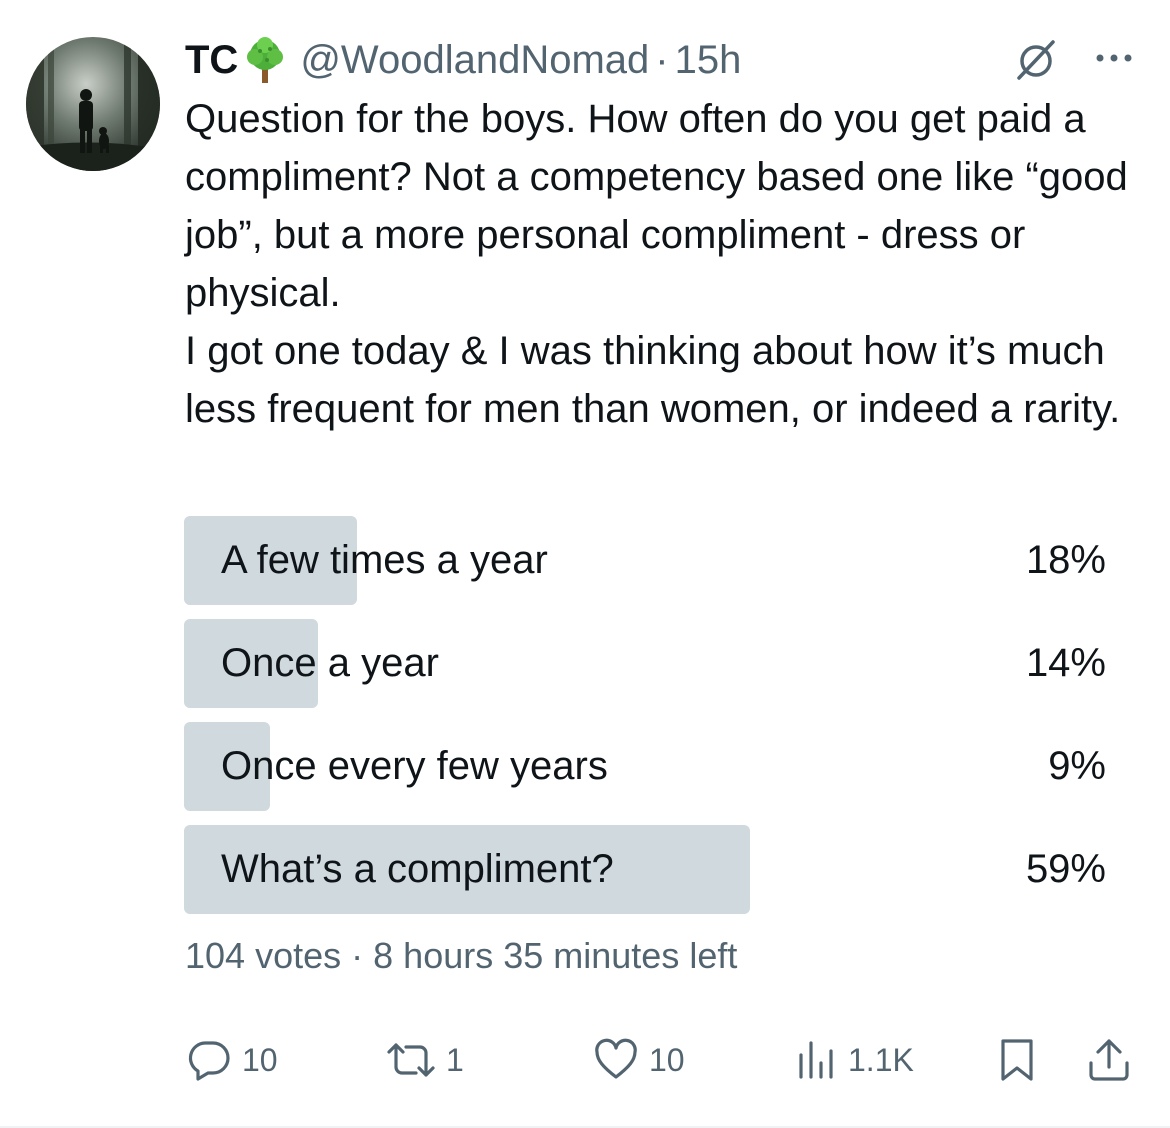 This screenshot has height=1128, width=1170. Describe the element at coordinates (708, 60) in the screenshot. I see `tweet-time: 15h` at that location.